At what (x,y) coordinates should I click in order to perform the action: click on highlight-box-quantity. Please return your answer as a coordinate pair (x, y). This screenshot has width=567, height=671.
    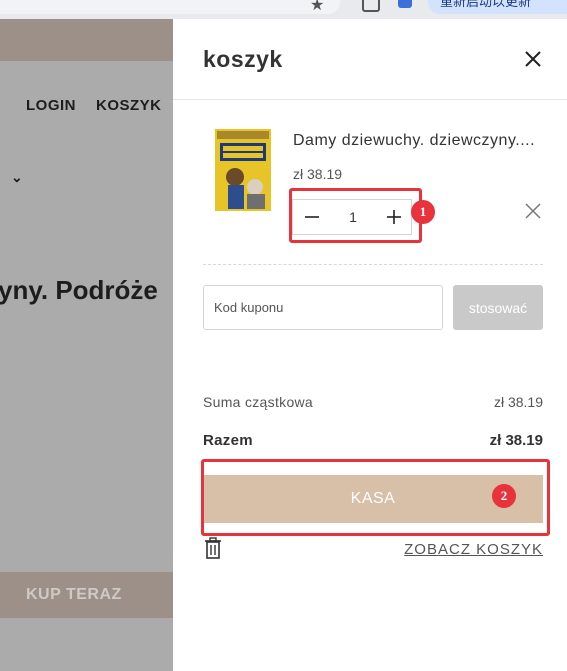
    Looking at the image, I should click on (355, 215).